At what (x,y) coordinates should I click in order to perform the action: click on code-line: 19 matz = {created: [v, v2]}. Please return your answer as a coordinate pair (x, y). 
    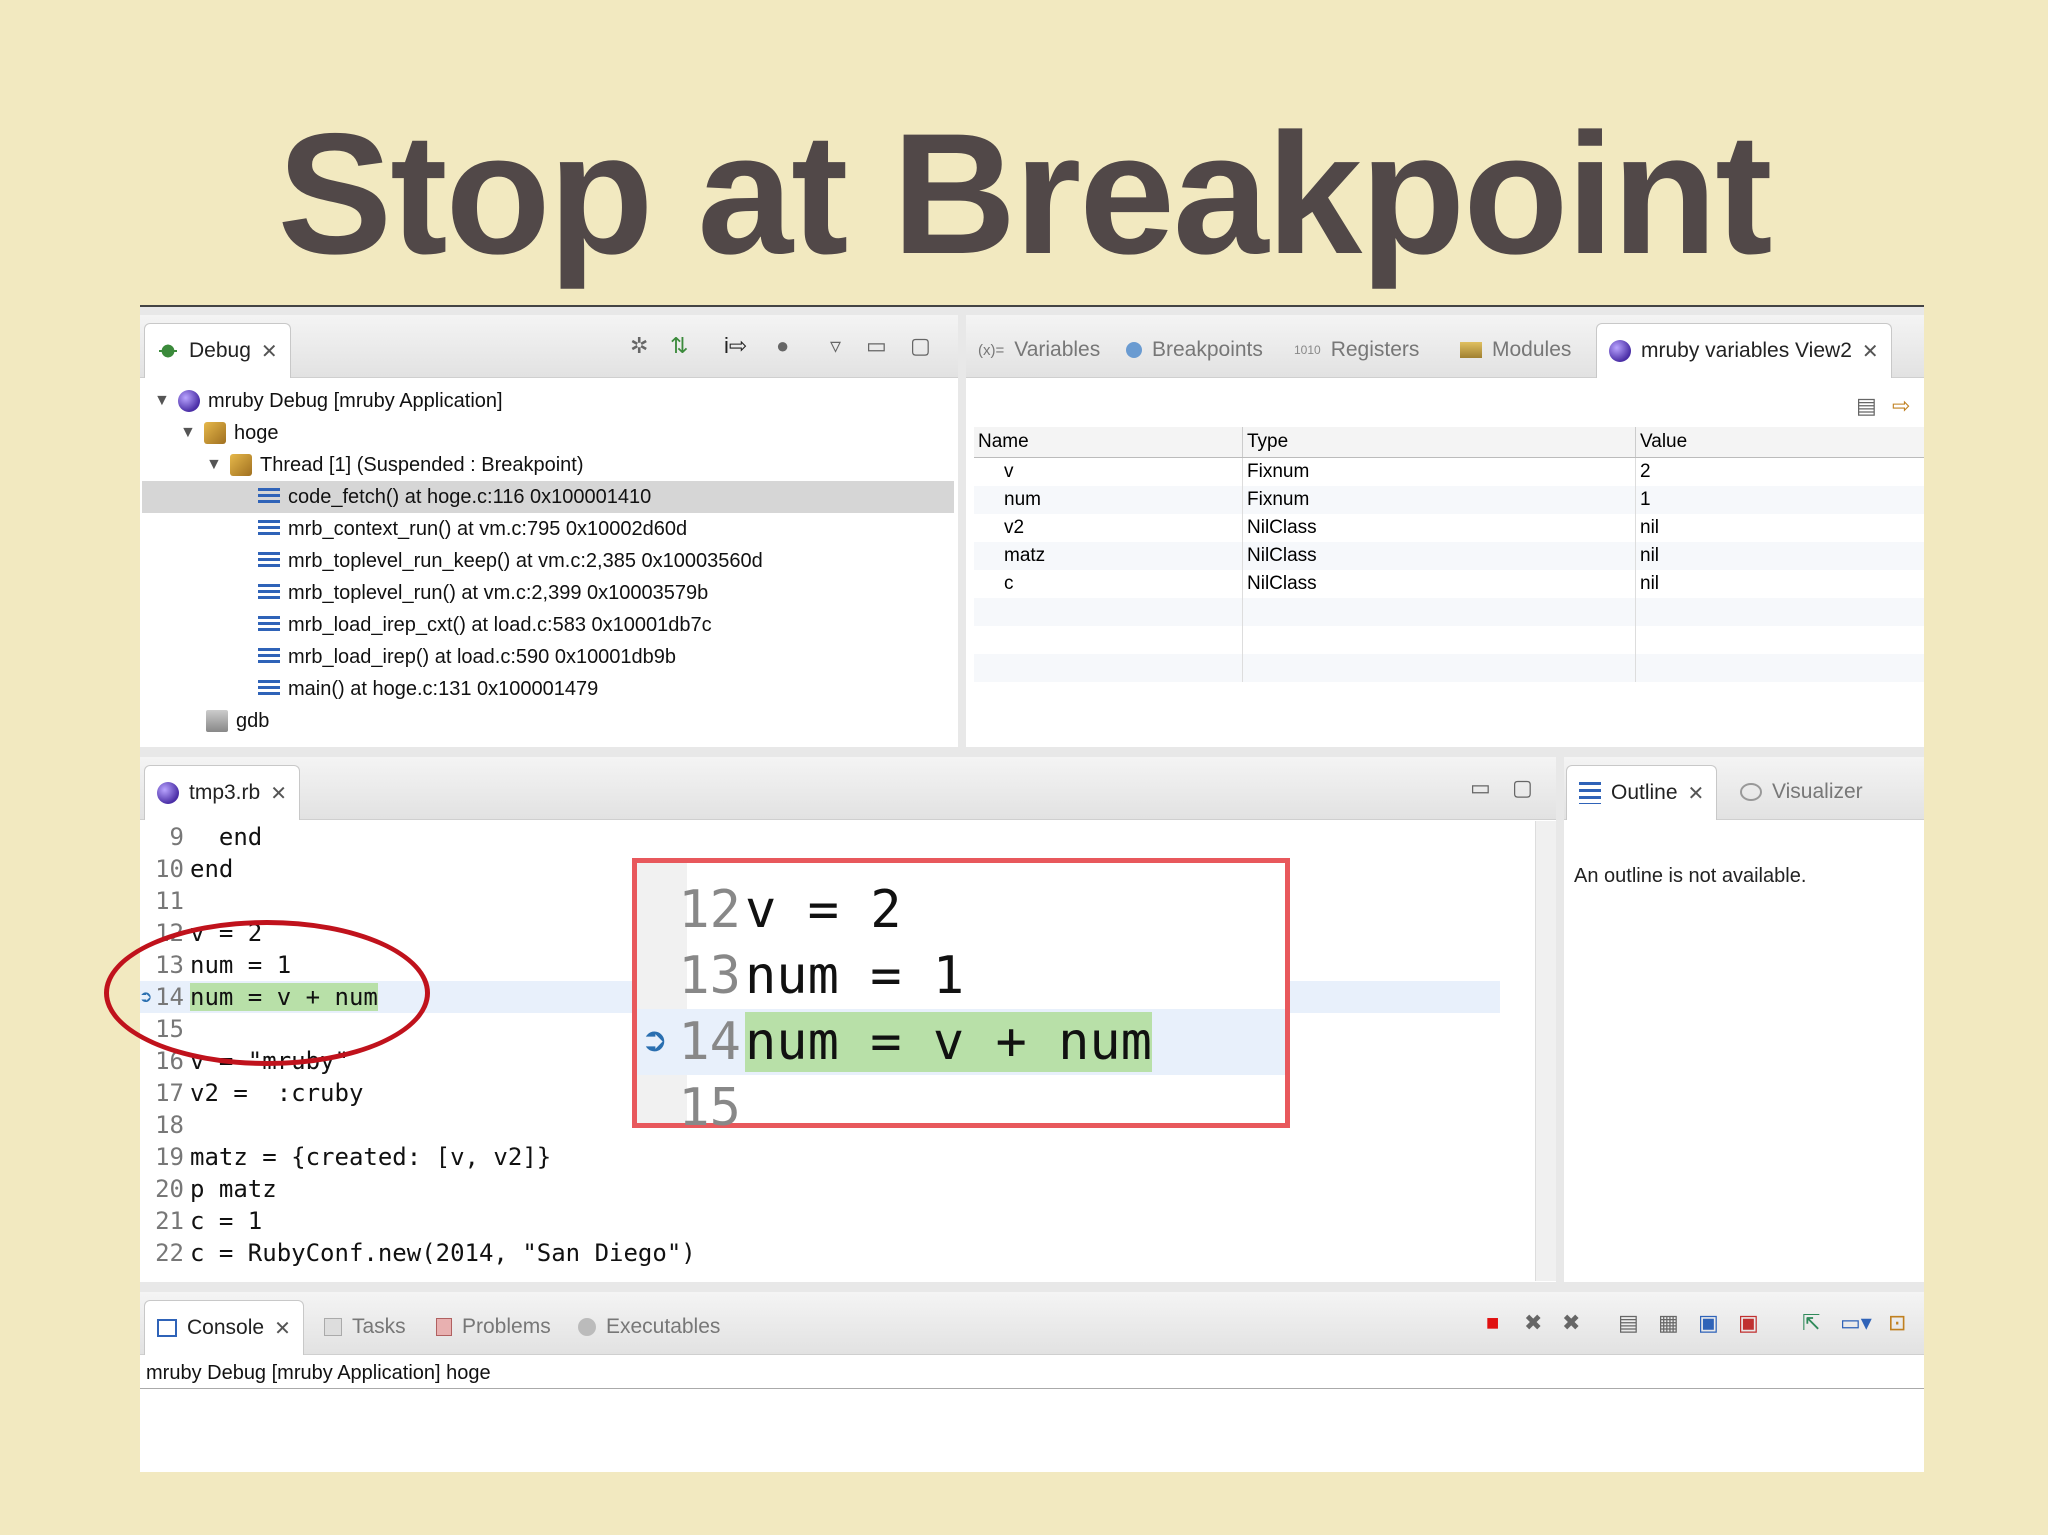
    Looking at the image, I should click on (820, 1157).